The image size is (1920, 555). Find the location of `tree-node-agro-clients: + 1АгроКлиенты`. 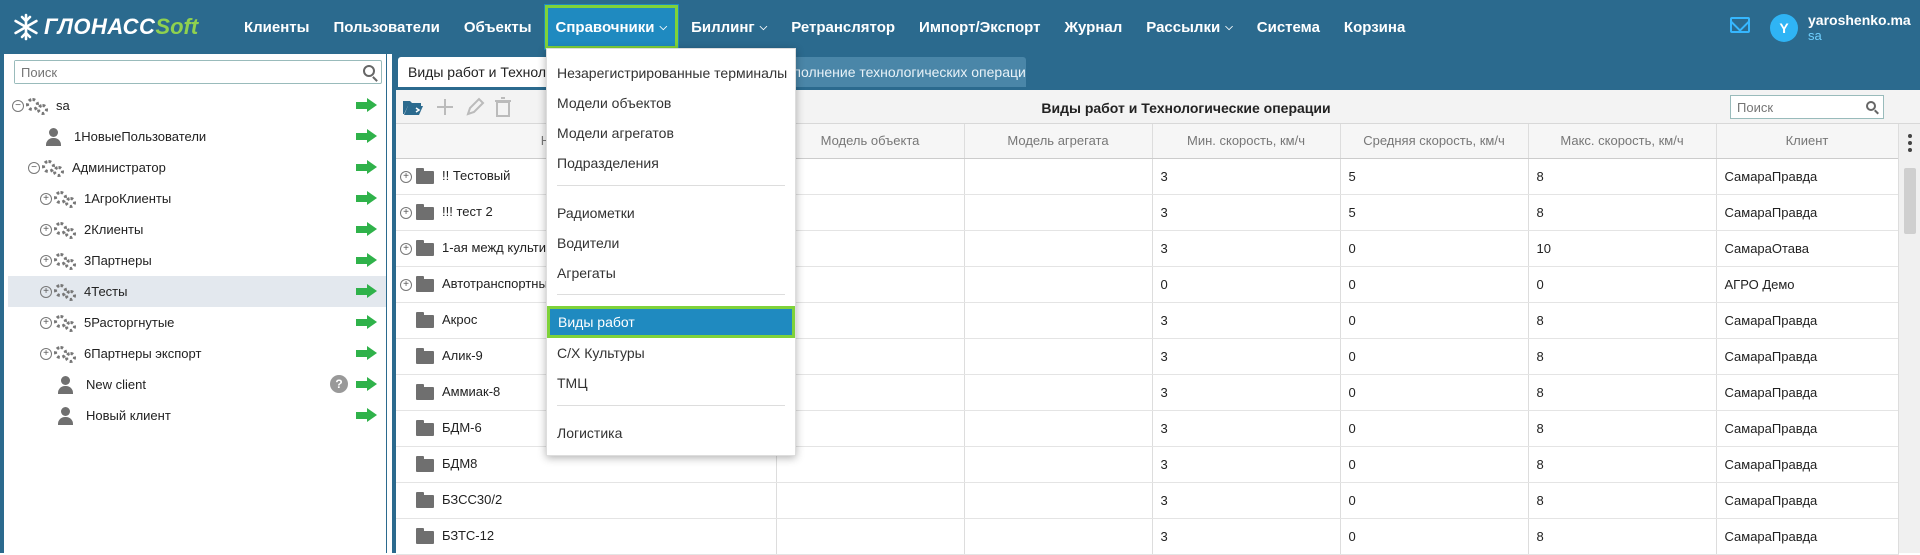

tree-node-agro-clients: + 1АгроКлиенты is located at coordinates (197, 198).